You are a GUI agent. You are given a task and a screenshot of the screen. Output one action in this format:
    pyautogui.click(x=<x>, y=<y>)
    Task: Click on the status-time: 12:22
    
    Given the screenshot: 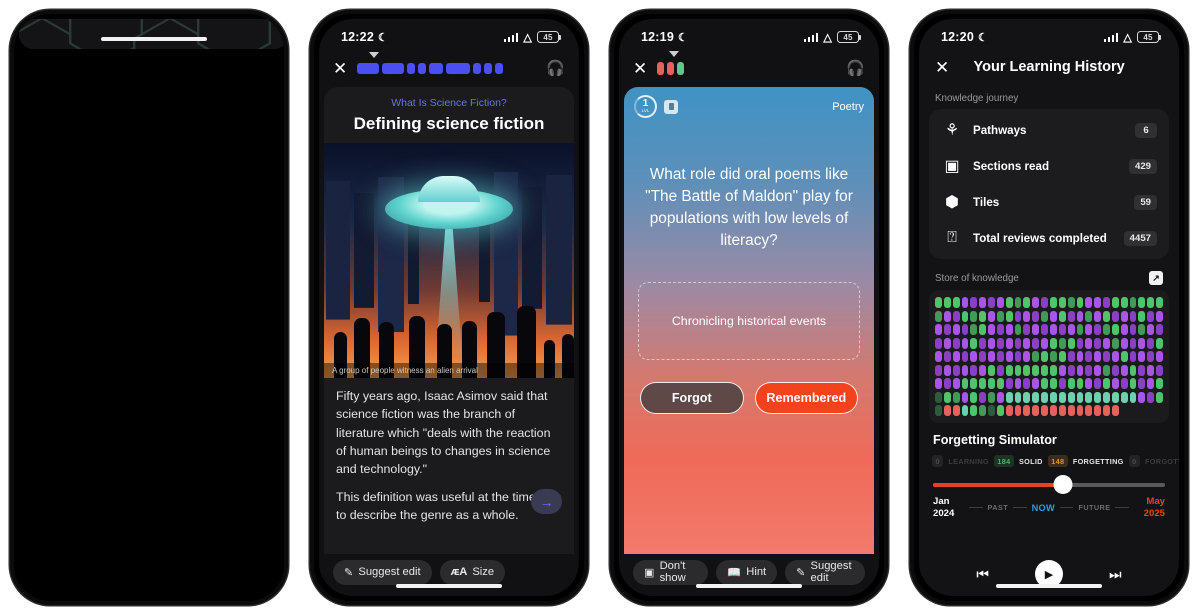 What is the action you would take?
    pyautogui.click(x=357, y=37)
    